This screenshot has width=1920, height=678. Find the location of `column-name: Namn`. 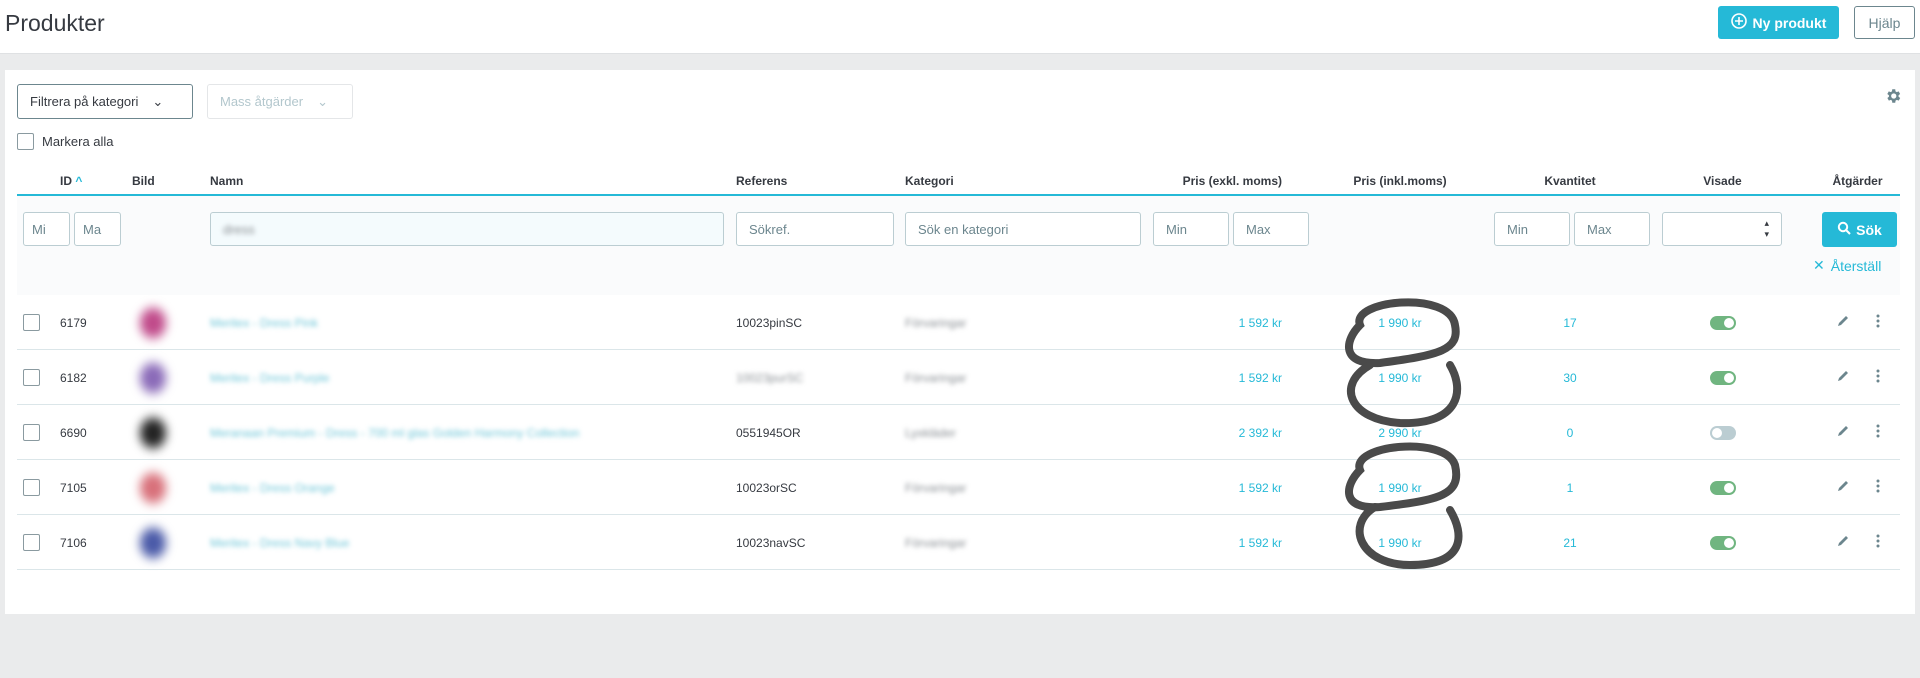

column-name: Namn is located at coordinates (226, 181).